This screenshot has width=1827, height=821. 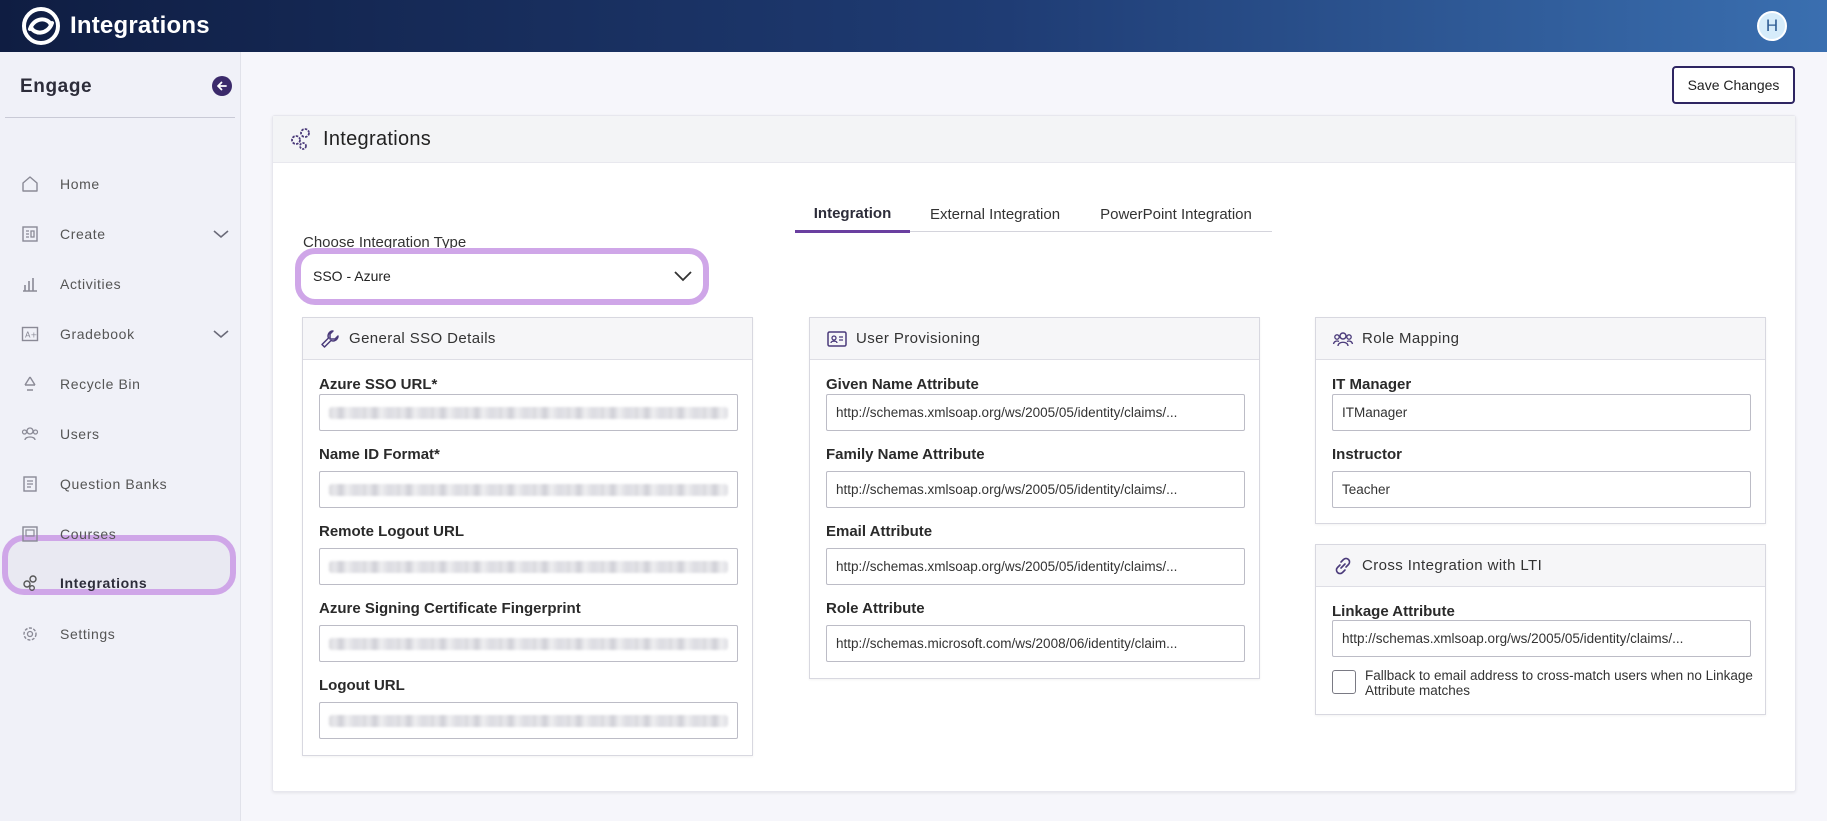 I want to click on sidebar-item-users: Users, so click(x=120, y=434).